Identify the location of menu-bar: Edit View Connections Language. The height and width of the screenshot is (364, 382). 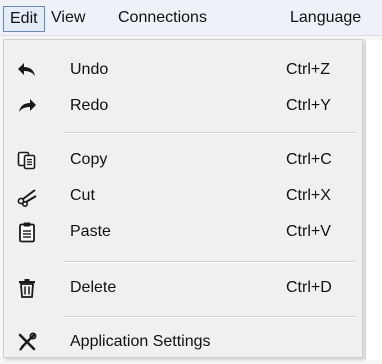
(191, 18).